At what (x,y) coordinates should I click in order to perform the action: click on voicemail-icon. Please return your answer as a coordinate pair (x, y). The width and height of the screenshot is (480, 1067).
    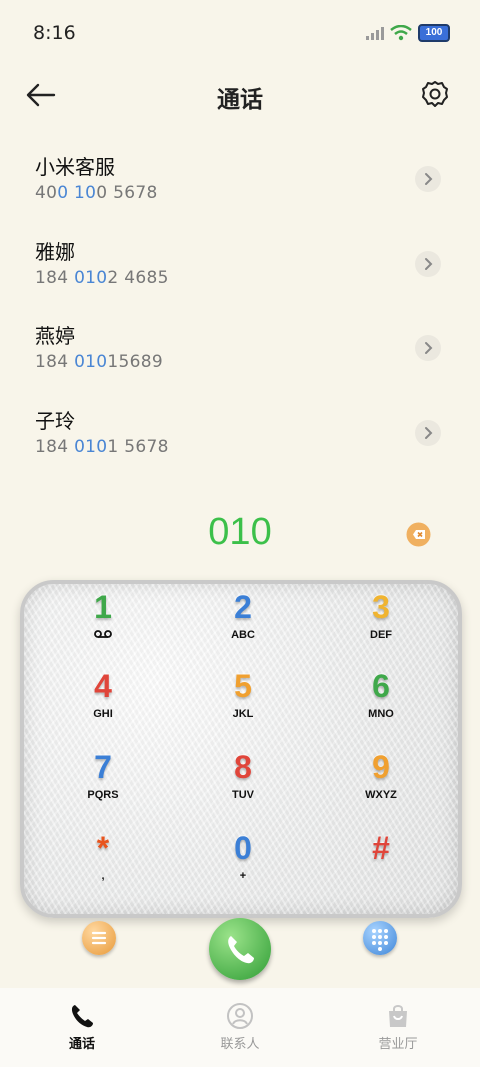
    Looking at the image, I should click on (103, 635).